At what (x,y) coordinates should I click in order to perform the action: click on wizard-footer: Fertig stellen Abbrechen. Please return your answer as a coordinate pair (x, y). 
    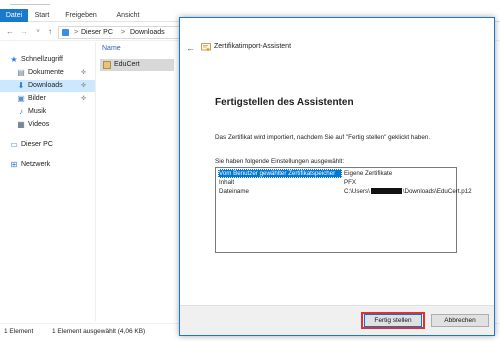
    Looking at the image, I should click on (337, 320).